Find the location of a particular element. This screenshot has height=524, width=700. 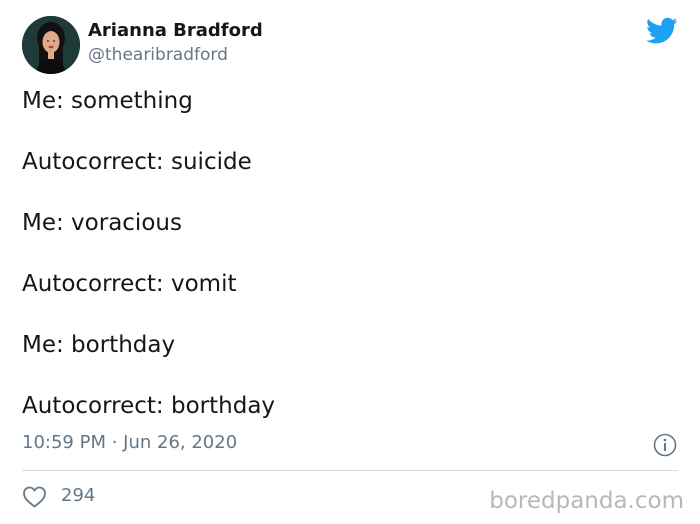

tweet-line: Me: voracious is located at coordinates (102, 223).